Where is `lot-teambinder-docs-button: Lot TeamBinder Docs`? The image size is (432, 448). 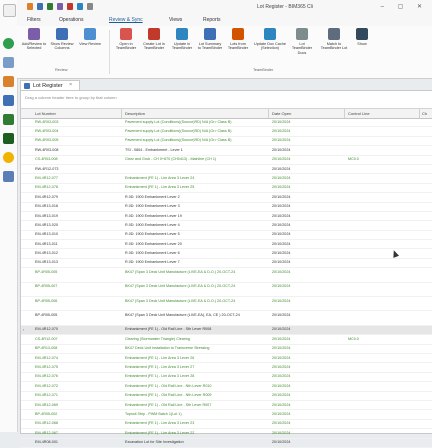
lot-teambinder-docs-button: Lot TeamBinder Docs is located at coordinates (302, 41).